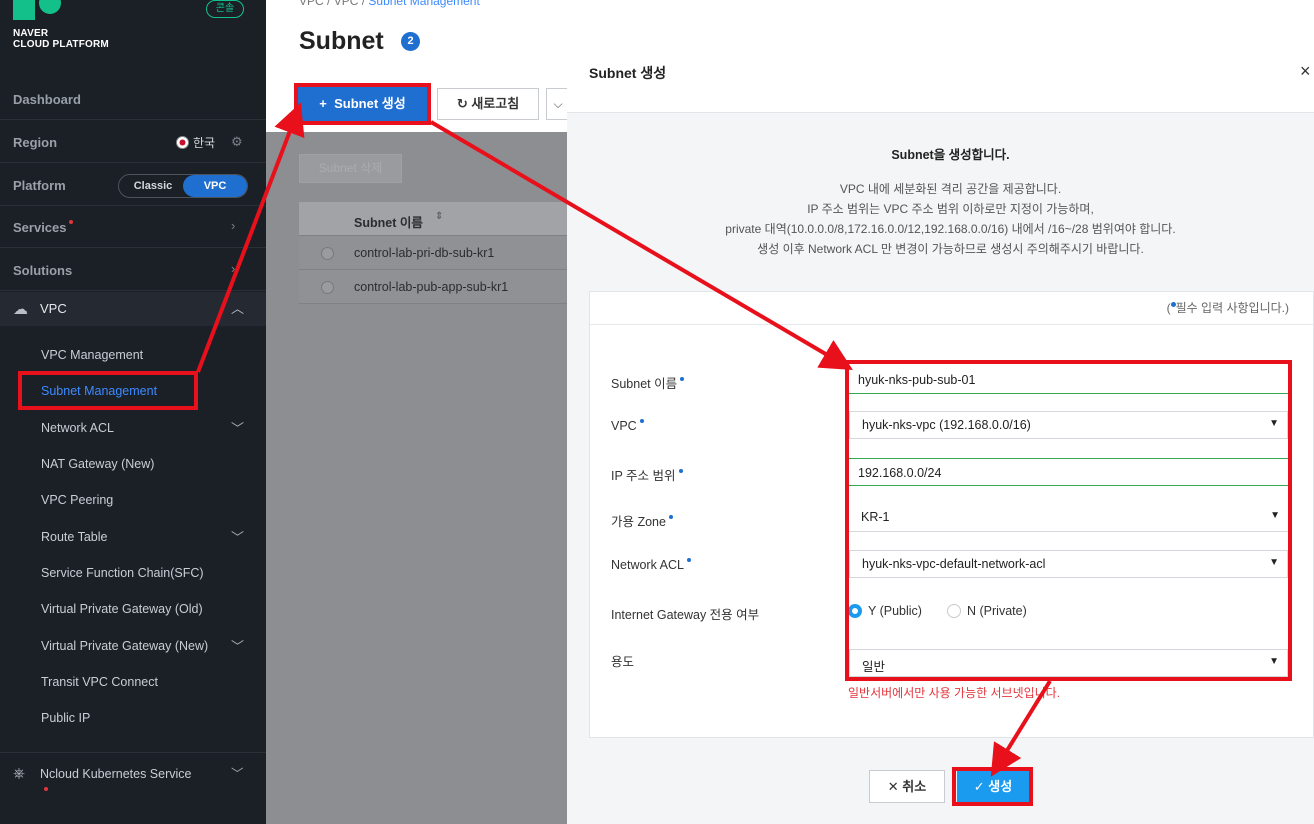 The height and width of the screenshot is (824, 1314). I want to click on refresh-icon: ↻, so click(462, 103).